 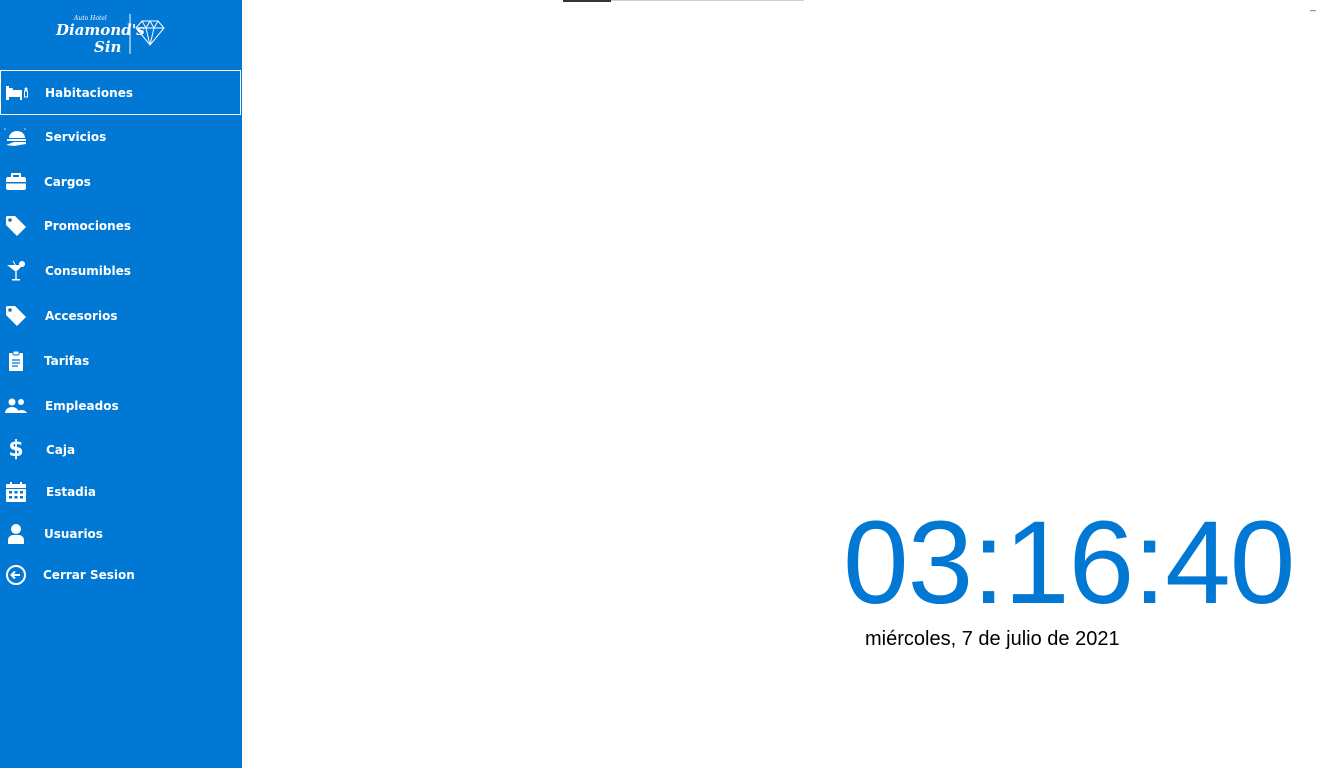 I want to click on briefcase-icon, so click(x=16, y=182).